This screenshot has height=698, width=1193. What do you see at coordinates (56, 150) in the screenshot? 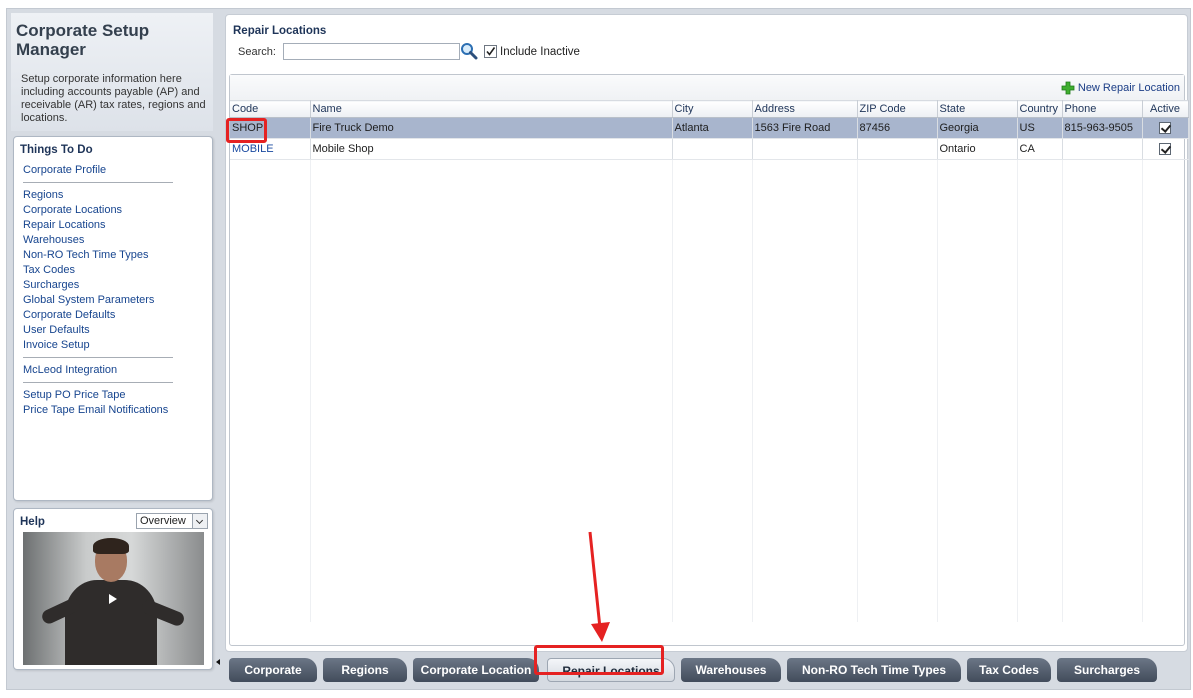
I see `things-to-do-title: Things To Do` at bounding box center [56, 150].